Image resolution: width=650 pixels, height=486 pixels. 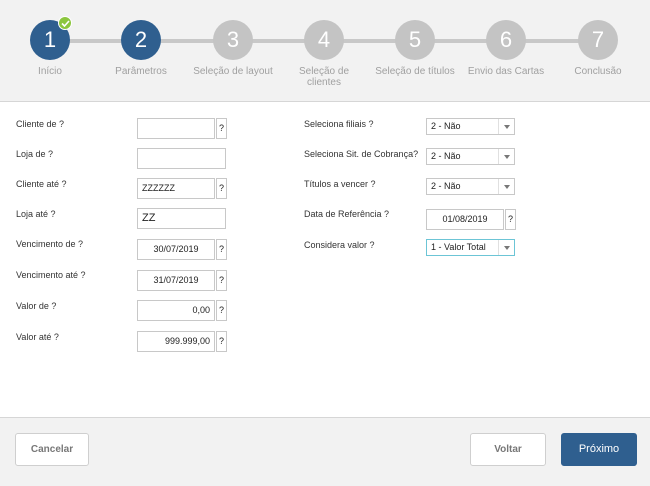 What do you see at coordinates (221, 249) in the screenshot?
I see `vencimento-de-help-button: ?` at bounding box center [221, 249].